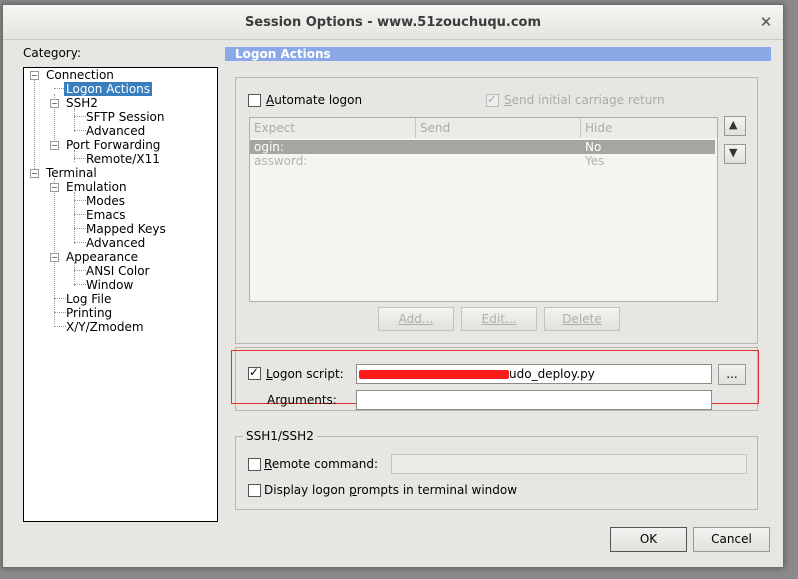 The width and height of the screenshot is (798, 579). Describe the element at coordinates (584, 100) in the screenshot. I see `send-cr-label: Send initial carriage return` at that location.